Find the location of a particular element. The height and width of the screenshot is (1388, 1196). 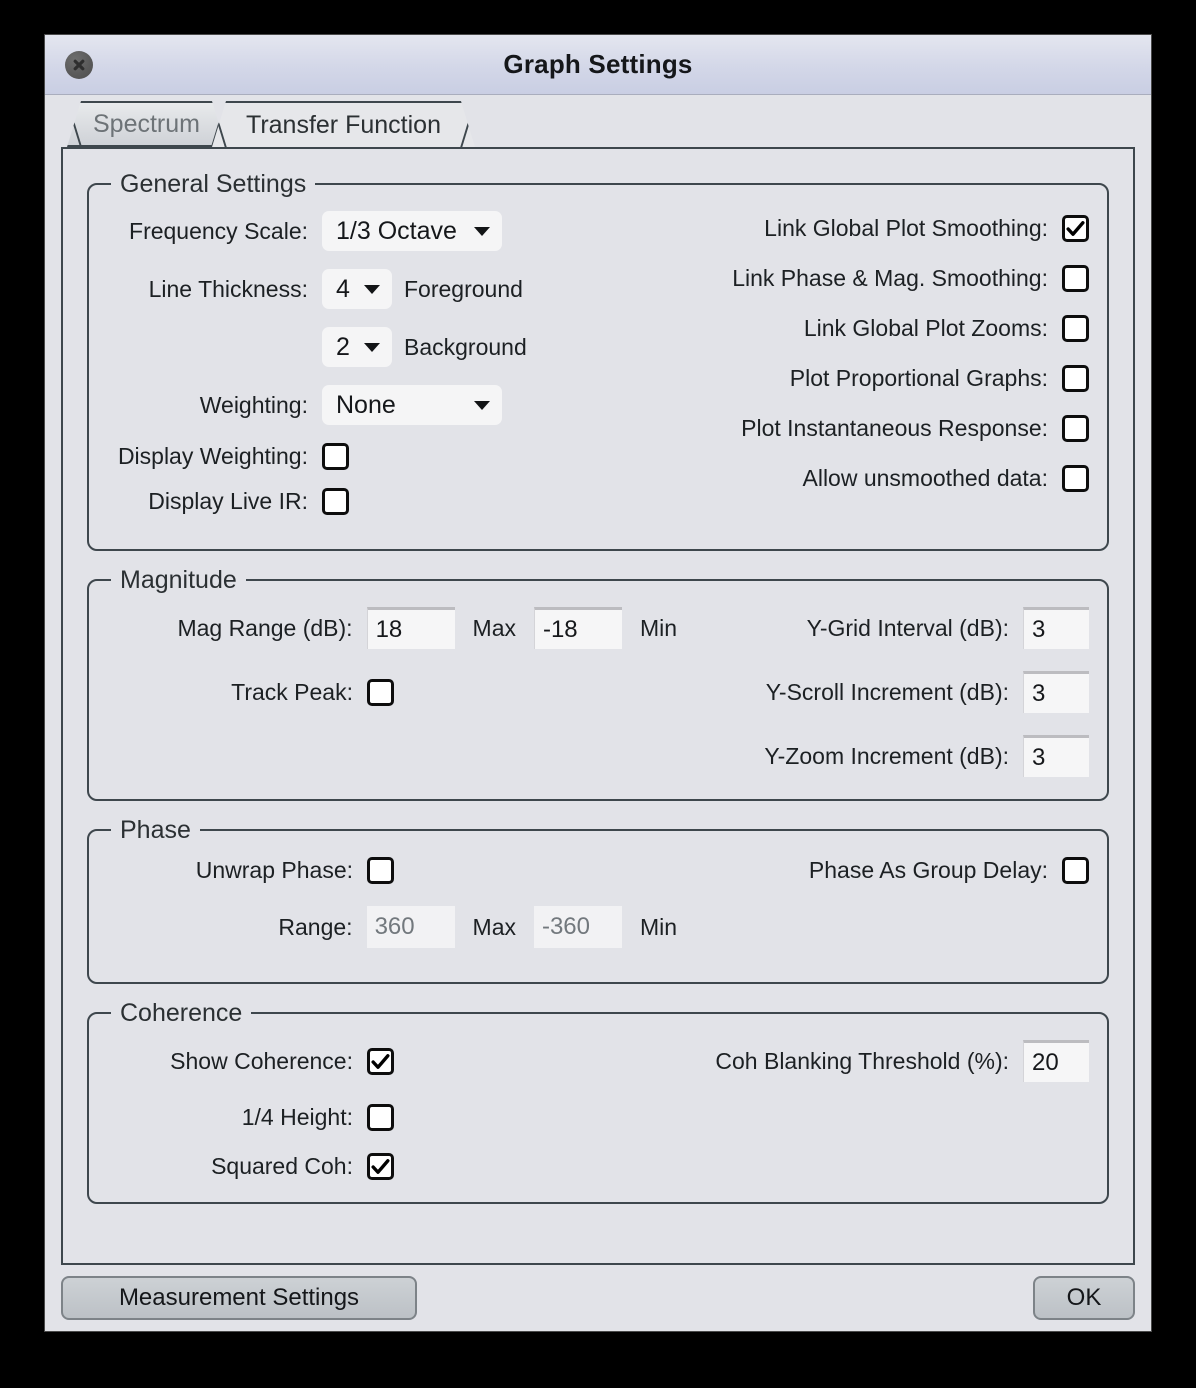

tab-spectrum-label: Spectrum is located at coordinates (146, 123).